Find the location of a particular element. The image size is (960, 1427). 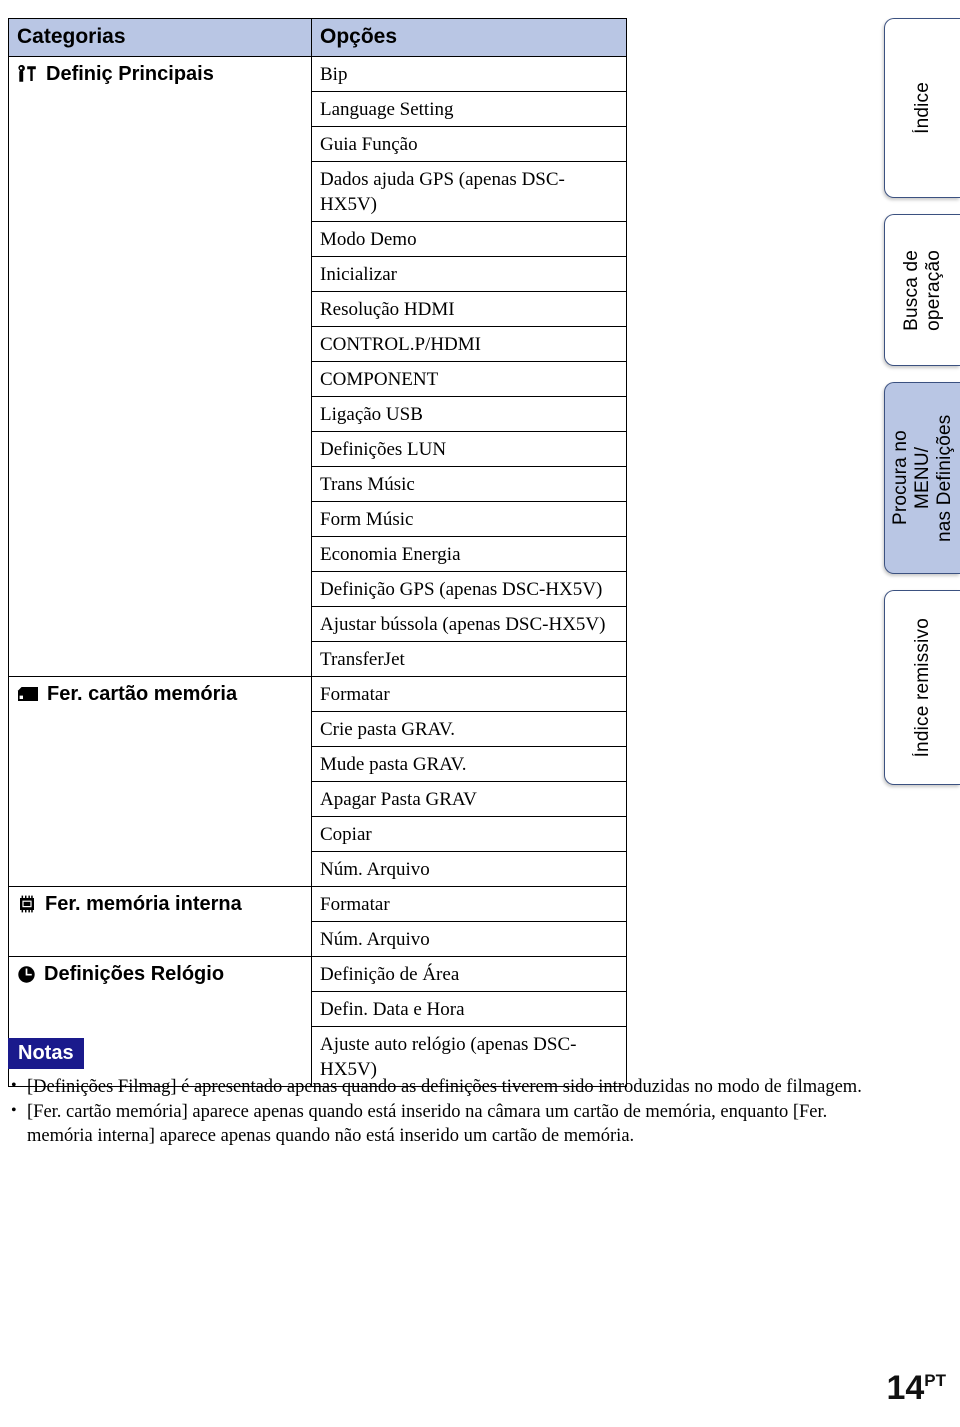

option-cell: CONTROL.P/HDMI is located at coordinates (469, 344).